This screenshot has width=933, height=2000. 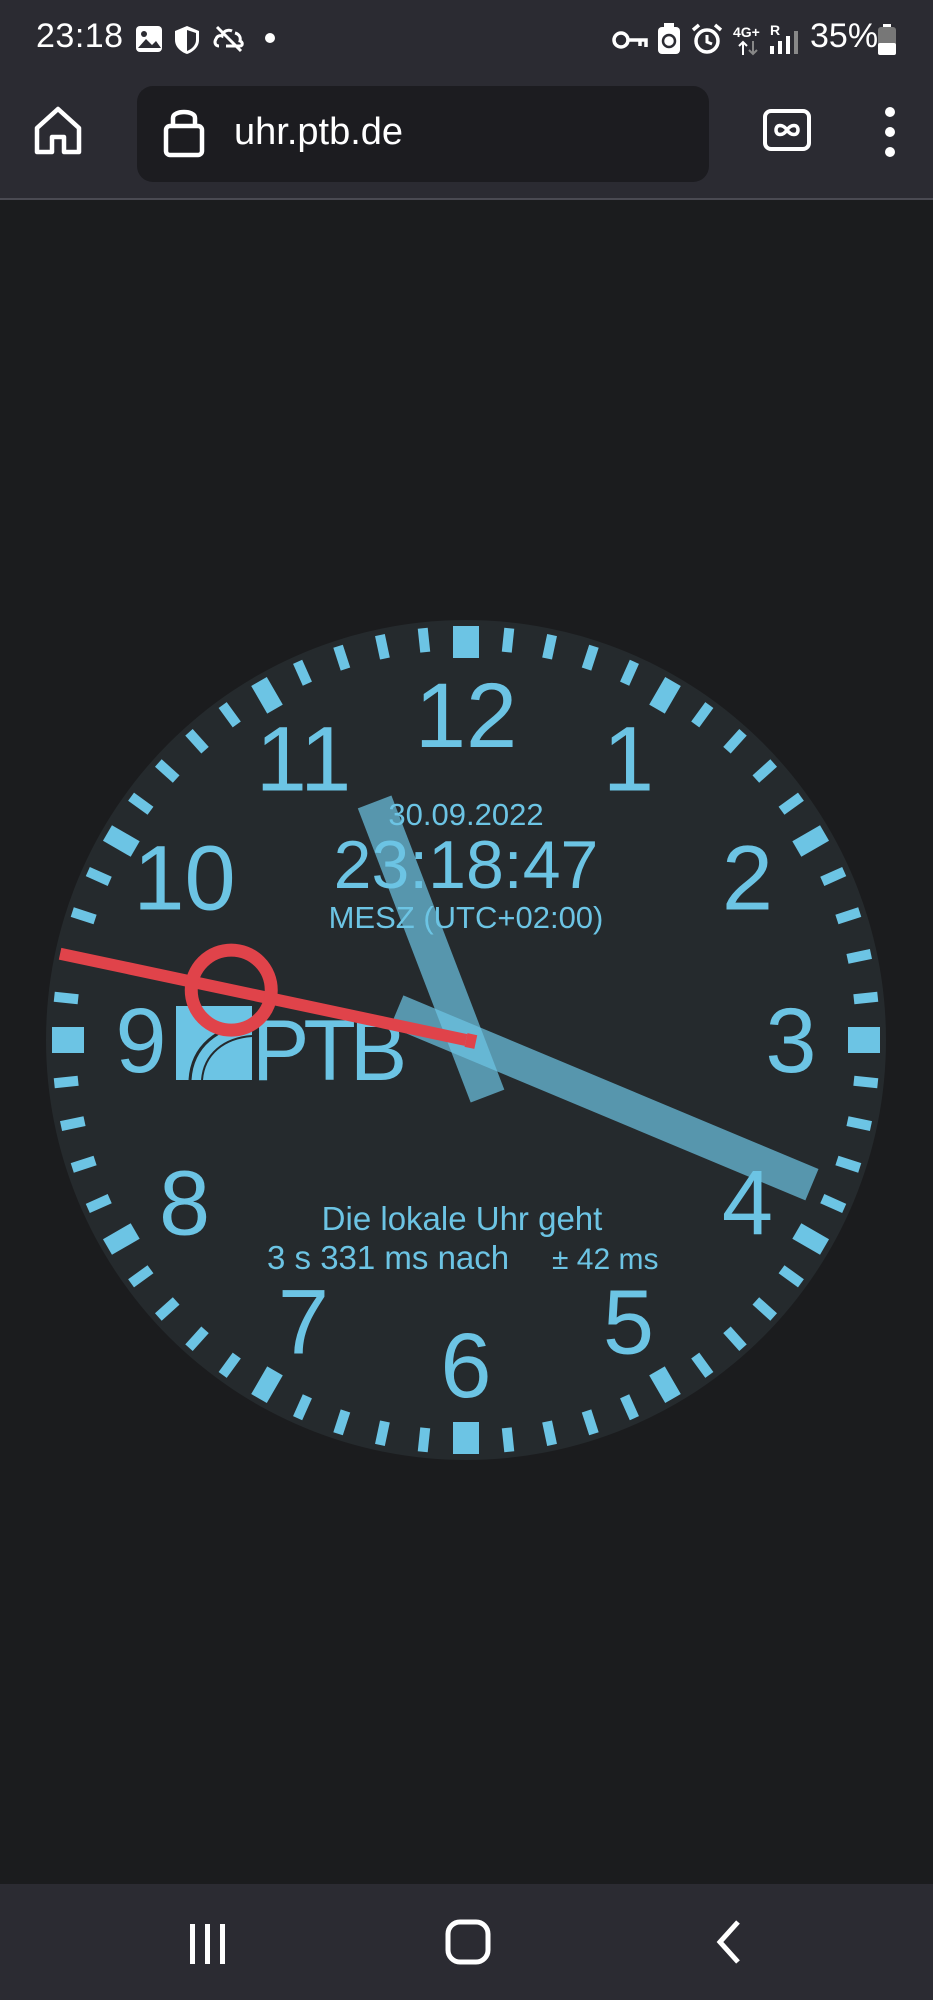 What do you see at coordinates (303, 1322) in the screenshot?
I see `numeral-7: 7` at bounding box center [303, 1322].